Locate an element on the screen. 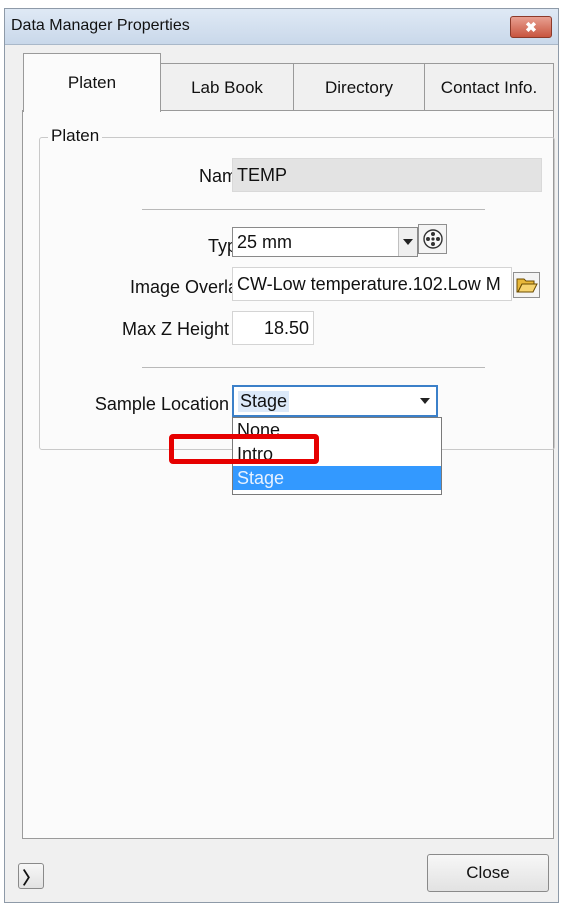 This screenshot has width=565, height=905. close-button-label: Close is located at coordinates (488, 872).